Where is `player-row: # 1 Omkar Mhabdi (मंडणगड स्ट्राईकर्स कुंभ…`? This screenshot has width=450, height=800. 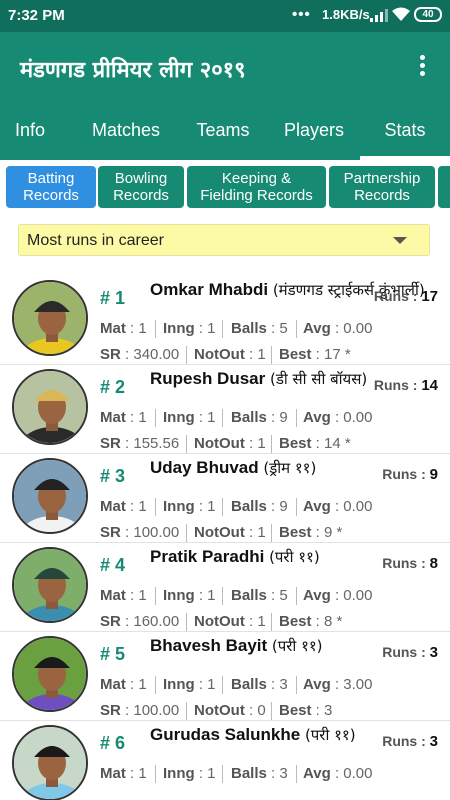
player-row: # 1 Omkar Mhabdi (मंडणगड स्ट्राईकर्स कुंभ… is located at coordinates (225, 320).